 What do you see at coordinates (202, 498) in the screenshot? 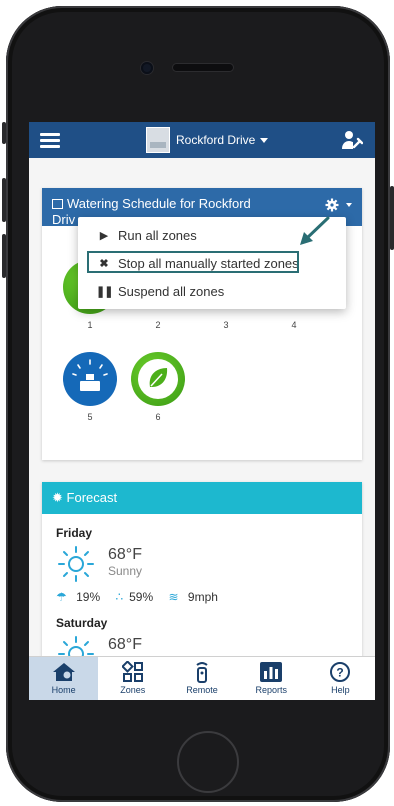
I see `forecast-header: ✹ Forecast` at bounding box center [202, 498].